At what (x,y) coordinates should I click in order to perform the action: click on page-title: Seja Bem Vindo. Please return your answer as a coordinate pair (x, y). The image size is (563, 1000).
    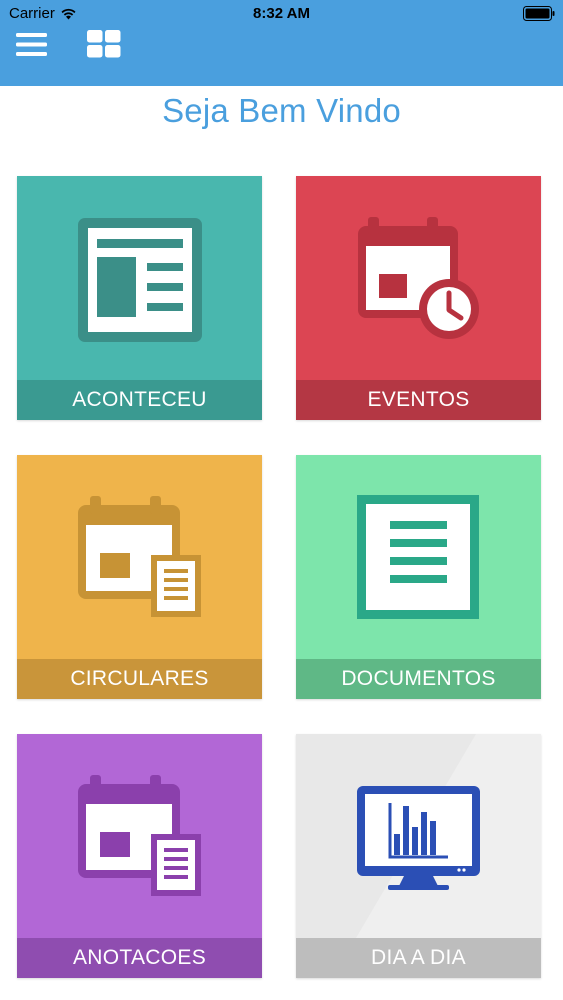
    Looking at the image, I should click on (281, 110).